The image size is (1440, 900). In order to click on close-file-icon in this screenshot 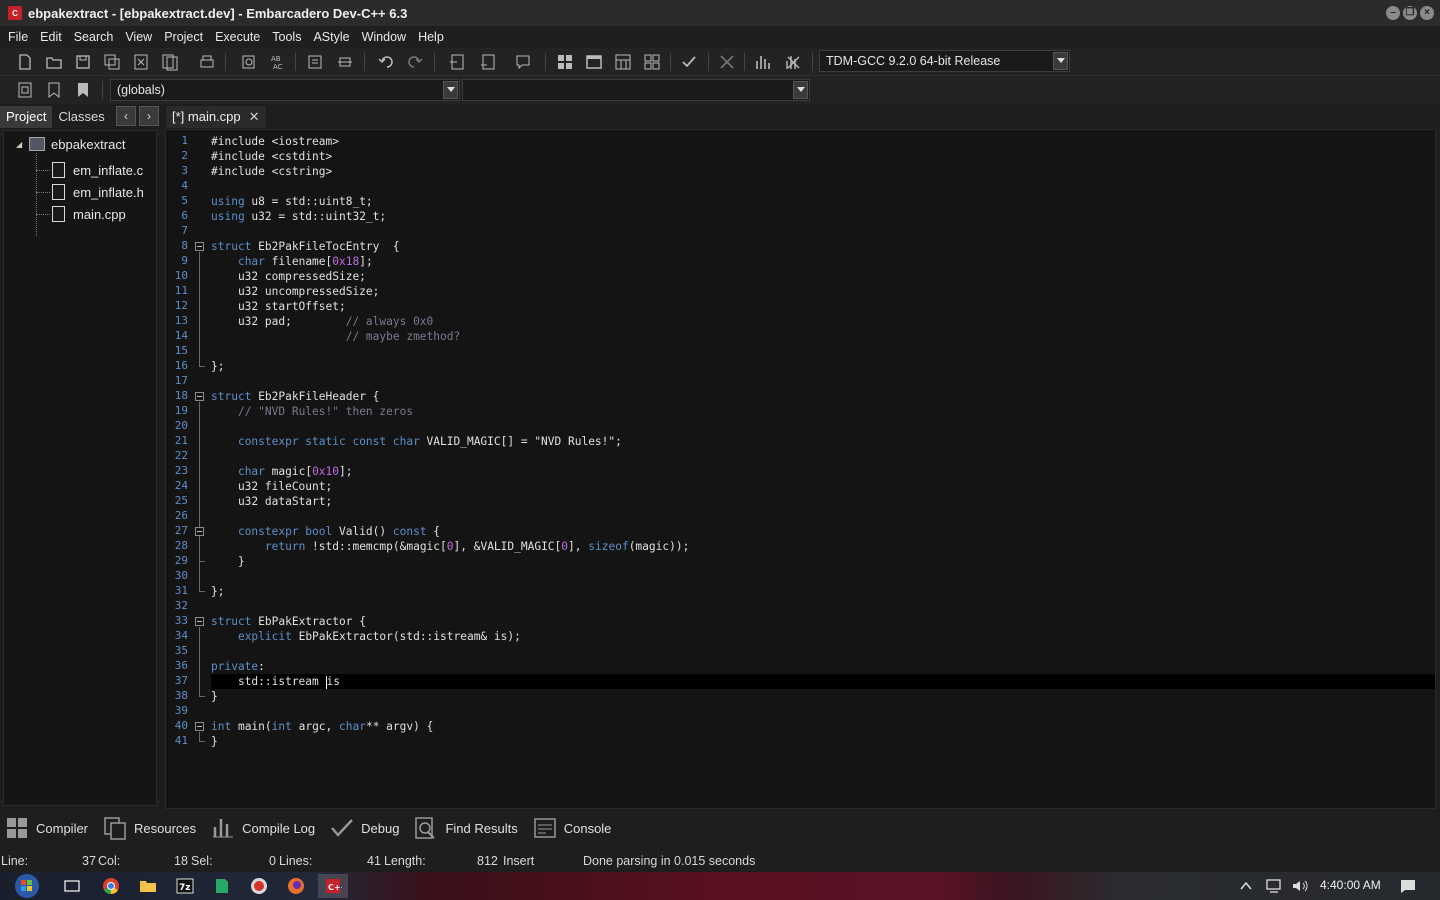, I will do `click(141, 62)`.